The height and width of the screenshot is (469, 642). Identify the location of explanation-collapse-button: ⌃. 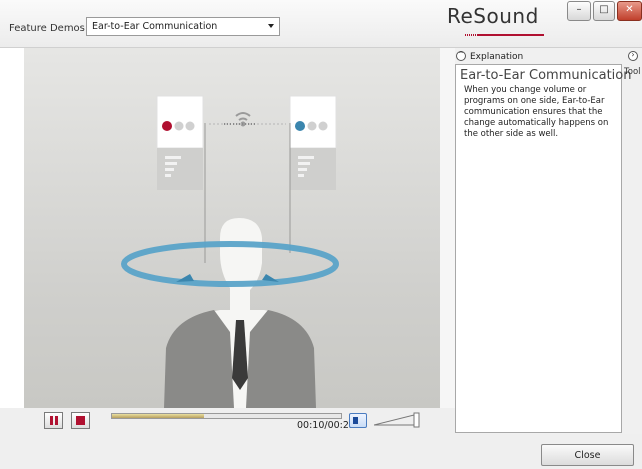
(461, 55).